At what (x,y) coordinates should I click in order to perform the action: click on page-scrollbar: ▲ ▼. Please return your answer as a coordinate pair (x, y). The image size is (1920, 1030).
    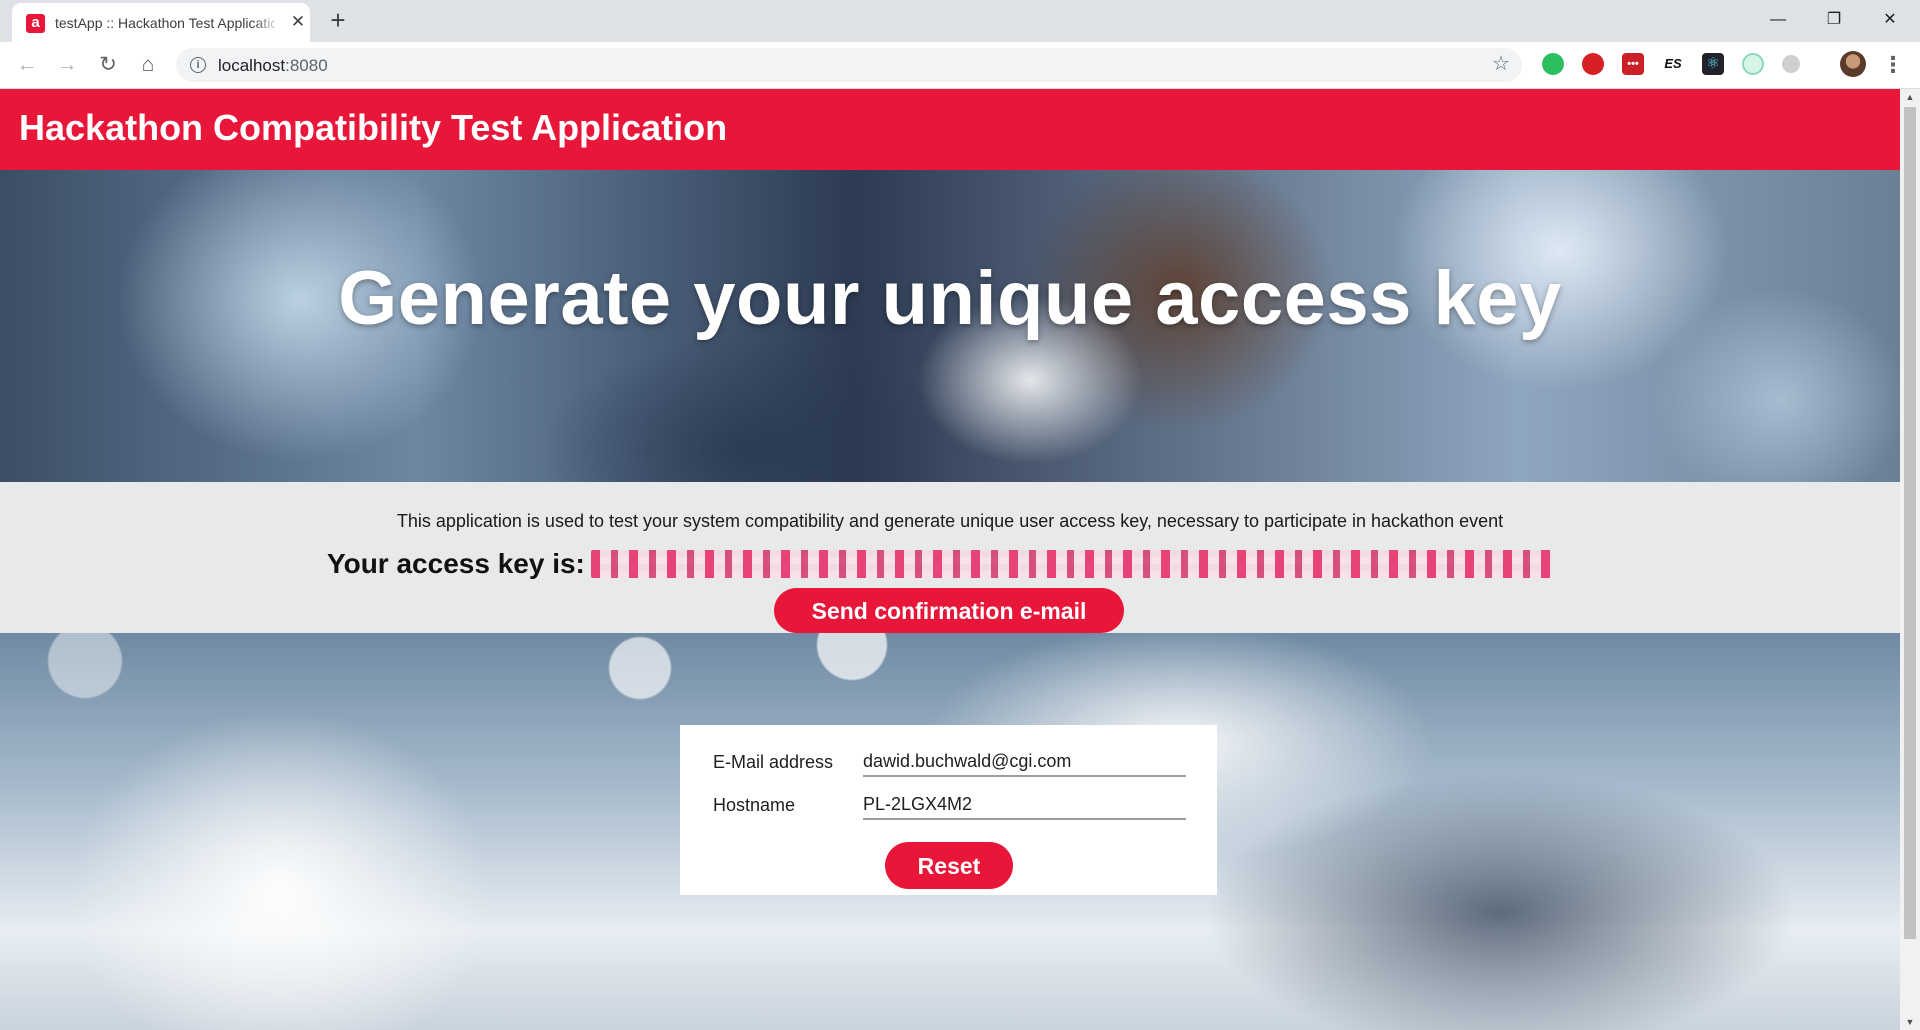
    Looking at the image, I should click on (1910, 559).